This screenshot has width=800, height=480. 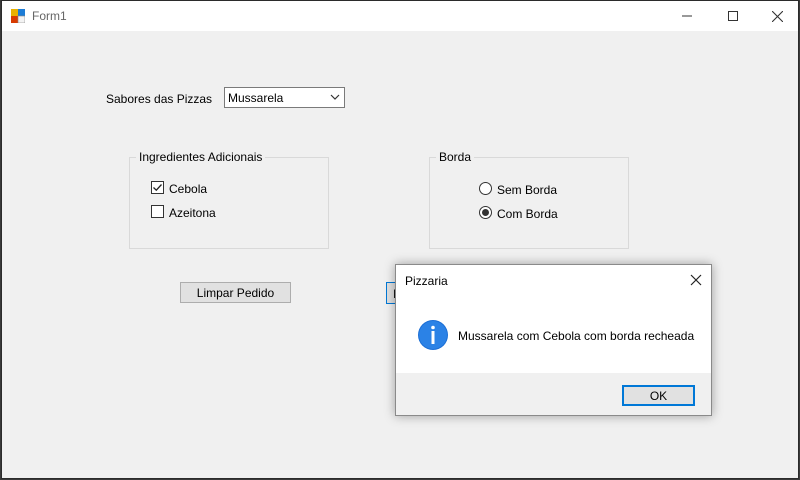 I want to click on radio-sem-borda, so click(x=485, y=188).